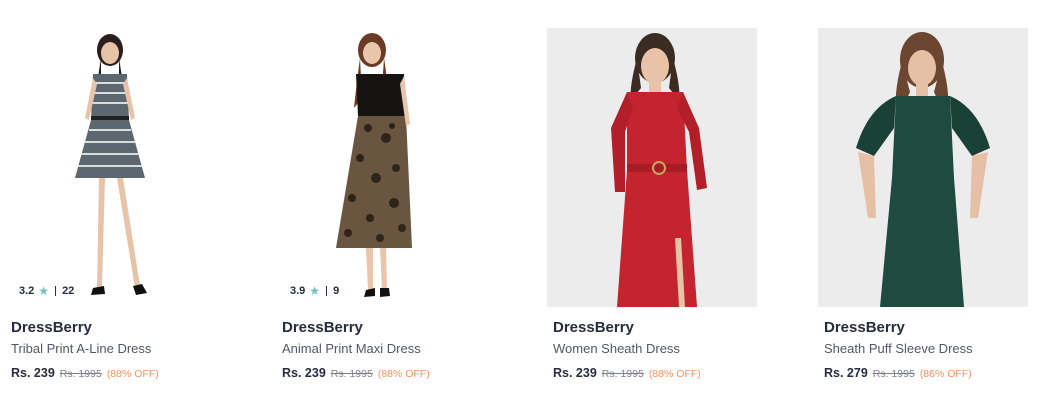  I want to click on rating-badge: 3.2 ★ 22, so click(47, 291).